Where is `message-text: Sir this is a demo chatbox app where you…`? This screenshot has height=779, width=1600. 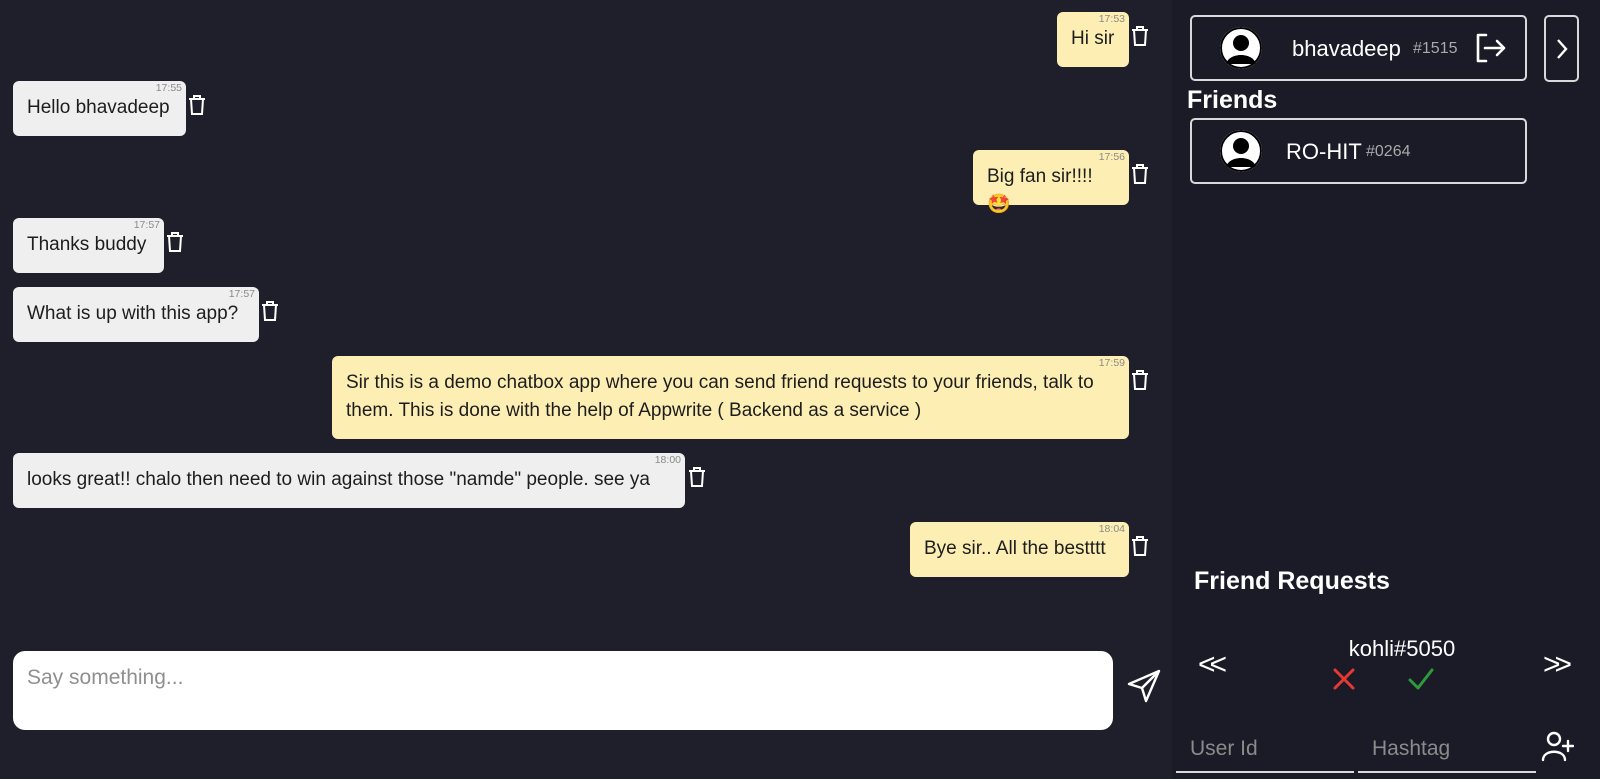
message-text: Sir this is a demo chatbox app where you… is located at coordinates (720, 396).